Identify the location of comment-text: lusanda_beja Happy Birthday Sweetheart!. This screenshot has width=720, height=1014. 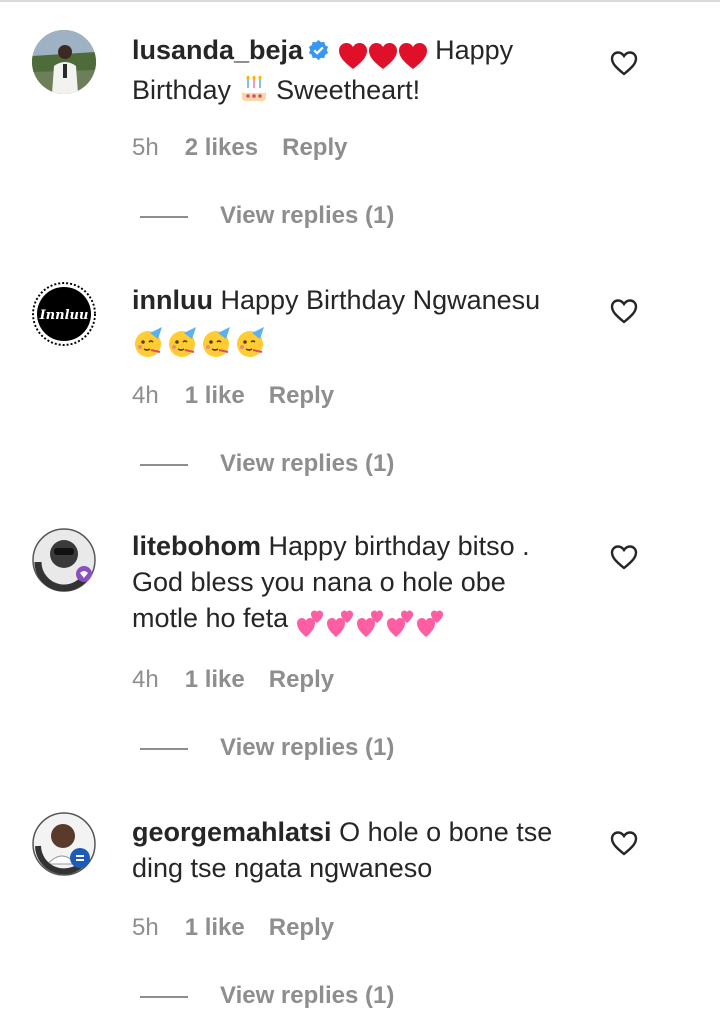
(352, 70).